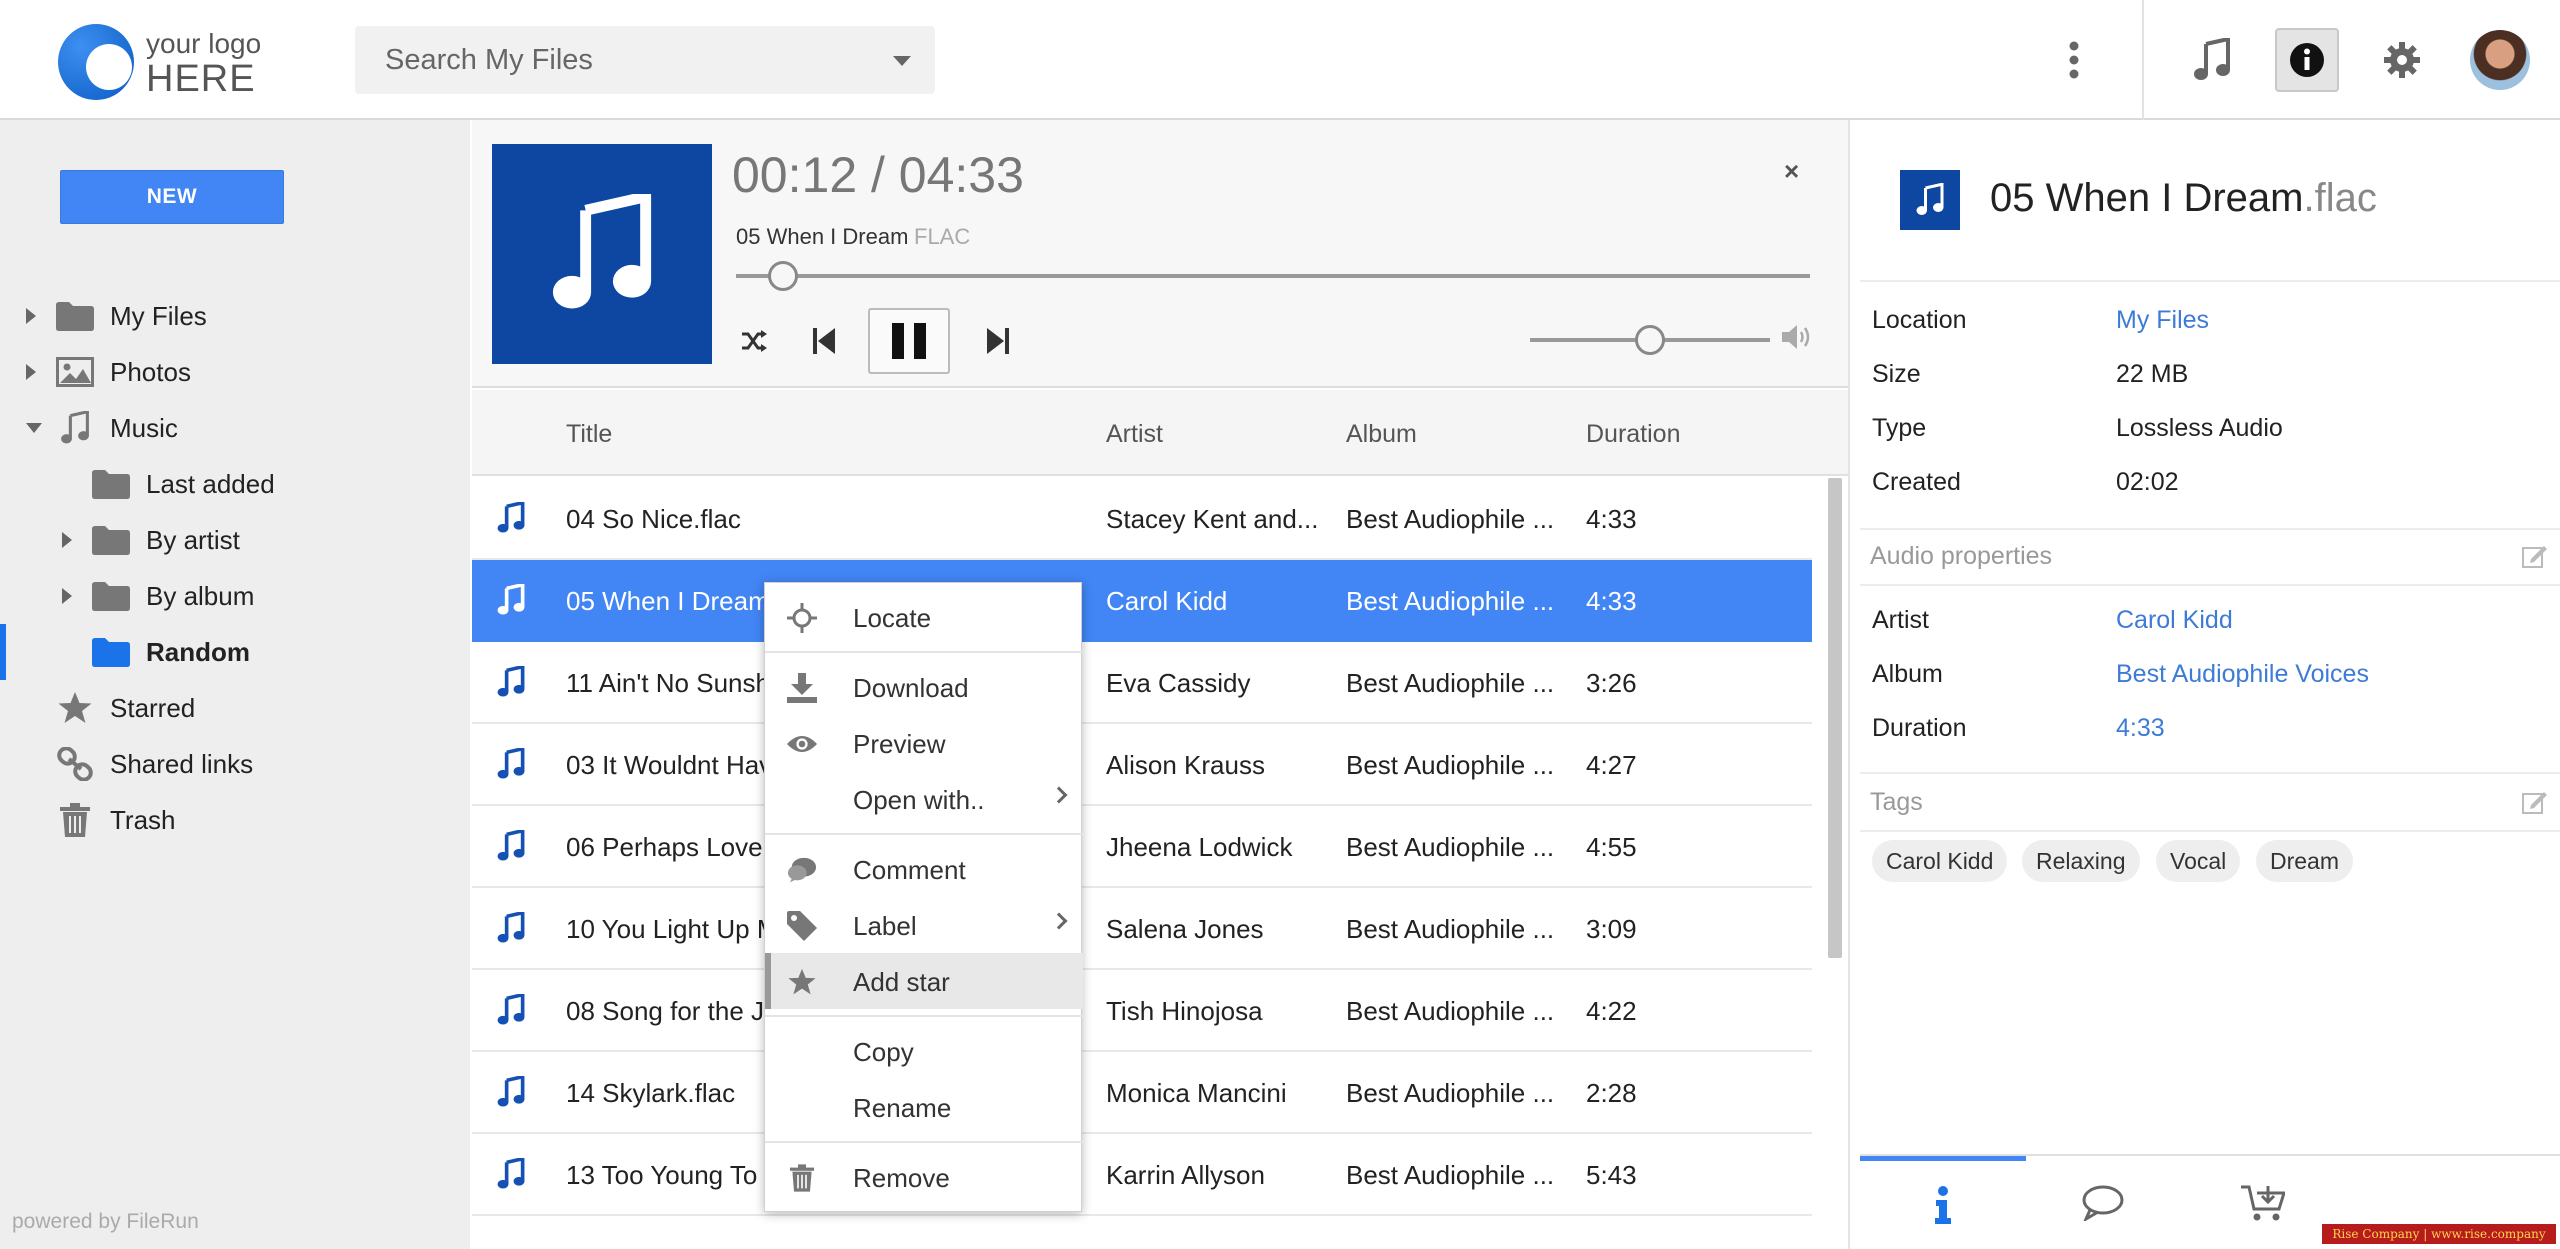 The width and height of the screenshot is (2560, 1249). What do you see at coordinates (783, 276) in the screenshot?
I see `seek-handle` at bounding box center [783, 276].